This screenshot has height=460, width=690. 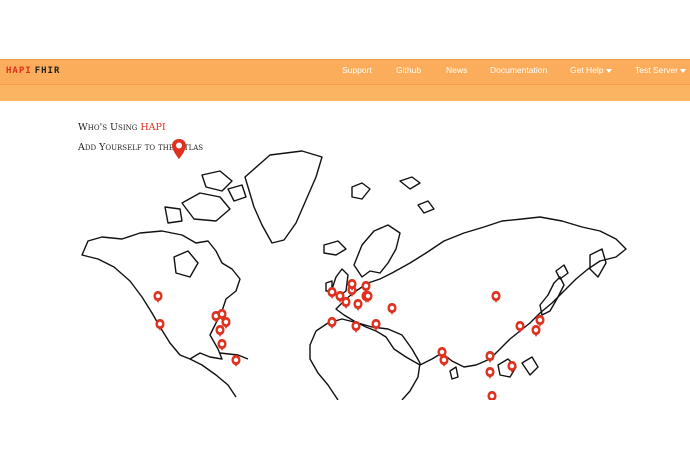 What do you see at coordinates (357, 70) in the screenshot?
I see `nav-support: Support` at bounding box center [357, 70].